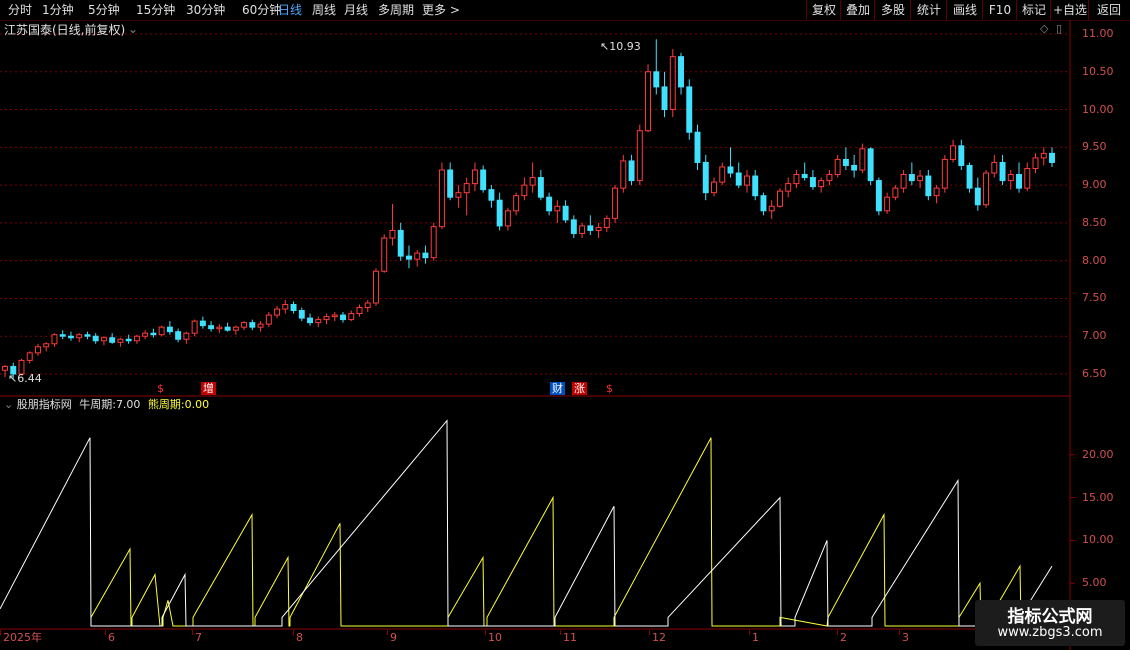 The image size is (1130, 650). I want to click on indicator-tick-label: 20.00, so click(1098, 454).